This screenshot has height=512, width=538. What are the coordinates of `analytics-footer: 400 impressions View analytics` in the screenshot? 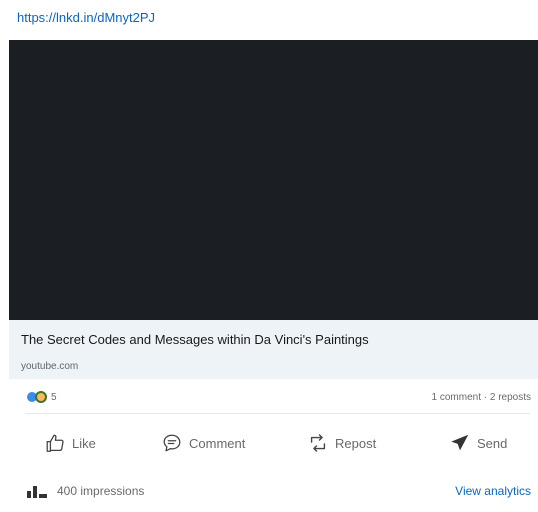 It's located at (273, 492).